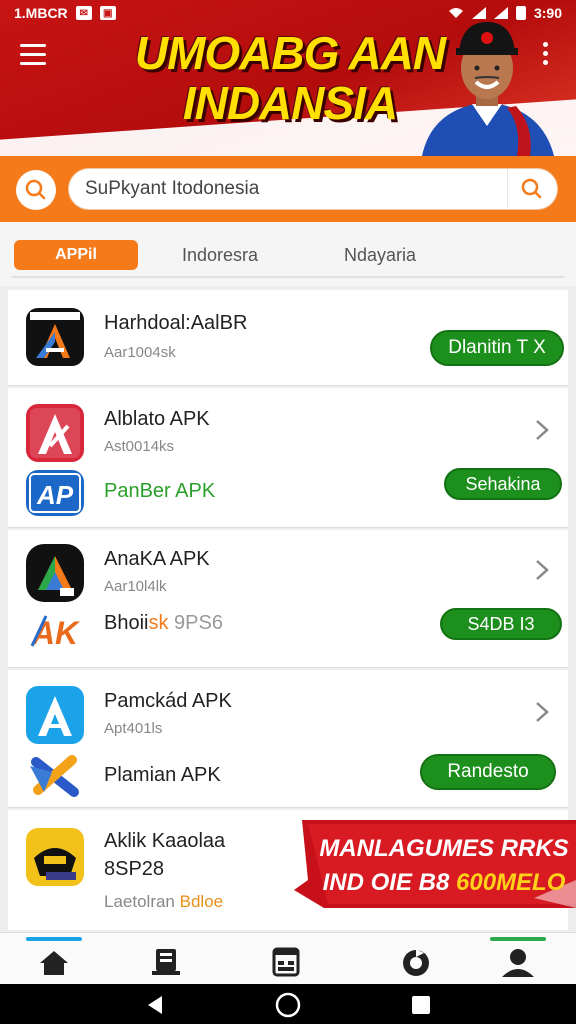 This screenshot has height=1024, width=576. What do you see at coordinates (107, 13) in the screenshot?
I see `notification-icon: ▣` at bounding box center [107, 13].